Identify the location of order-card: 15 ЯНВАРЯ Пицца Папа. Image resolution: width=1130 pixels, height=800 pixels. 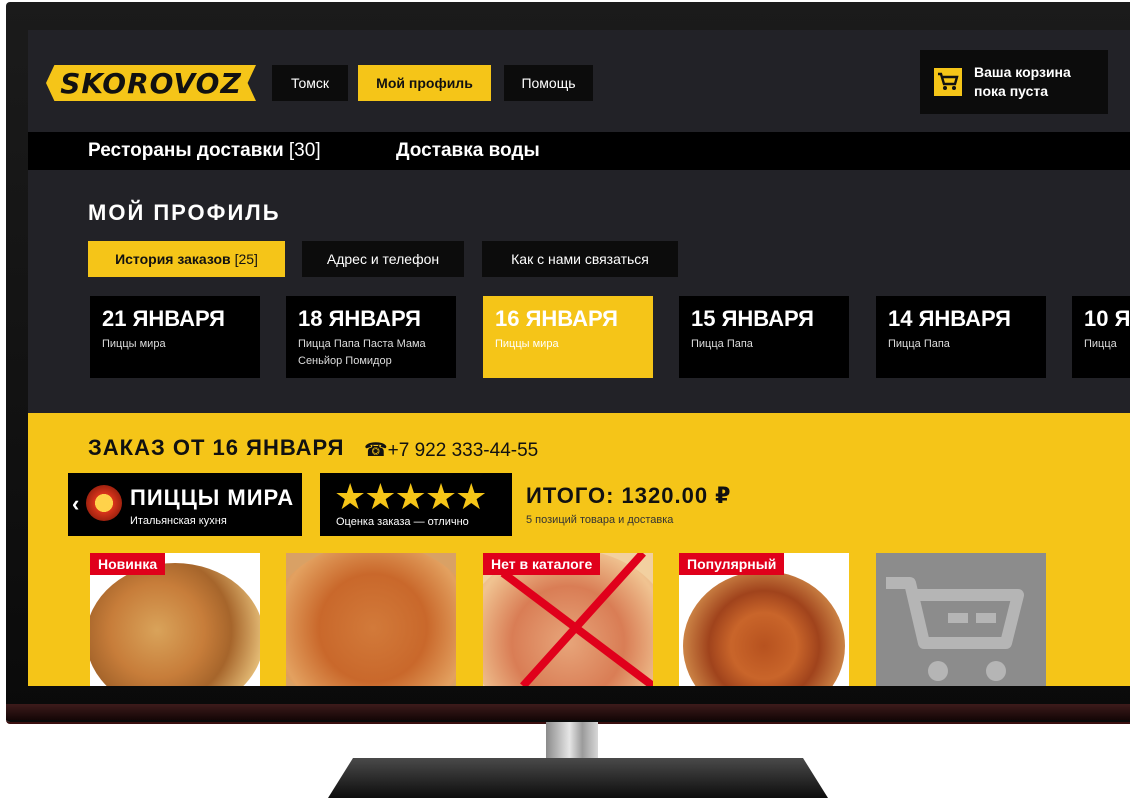
(764, 337).